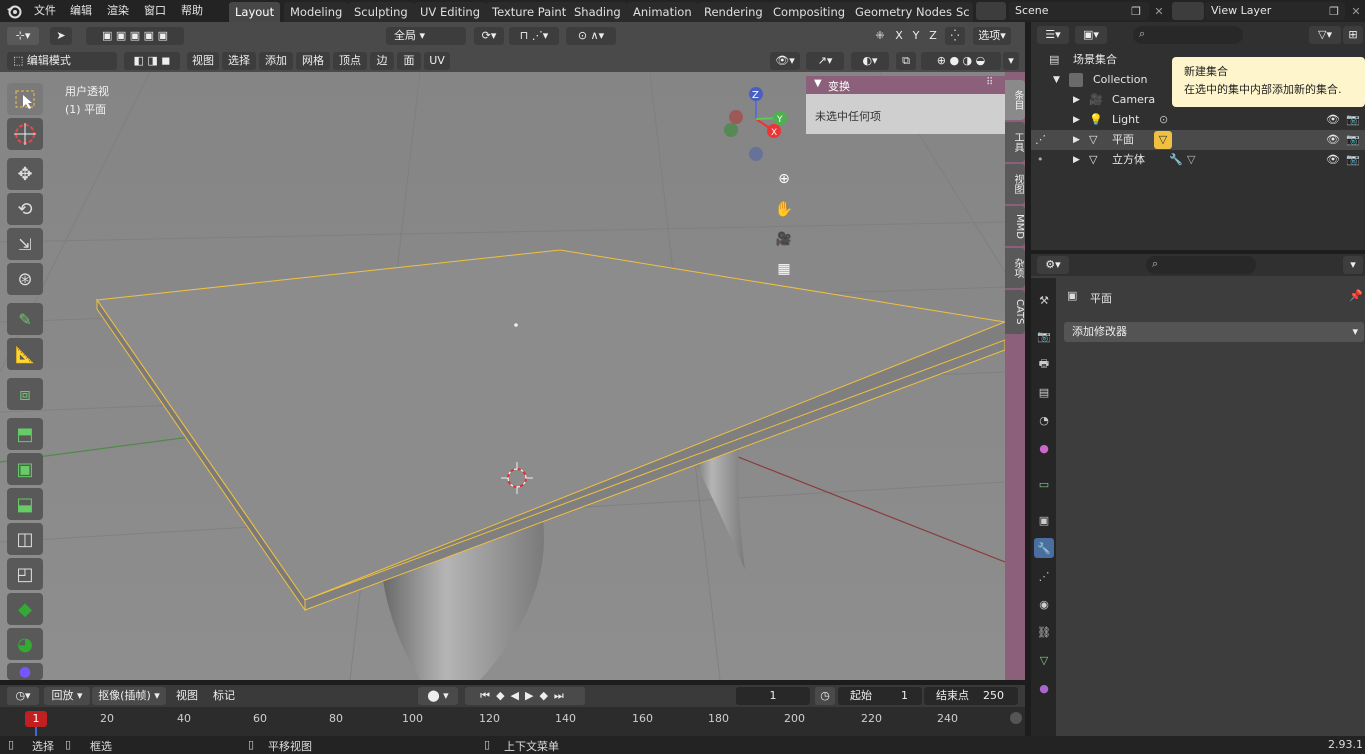 The height and width of the screenshot is (754, 1365). What do you see at coordinates (118, 10) in the screenshot?
I see `menu-render: 渲染` at bounding box center [118, 10].